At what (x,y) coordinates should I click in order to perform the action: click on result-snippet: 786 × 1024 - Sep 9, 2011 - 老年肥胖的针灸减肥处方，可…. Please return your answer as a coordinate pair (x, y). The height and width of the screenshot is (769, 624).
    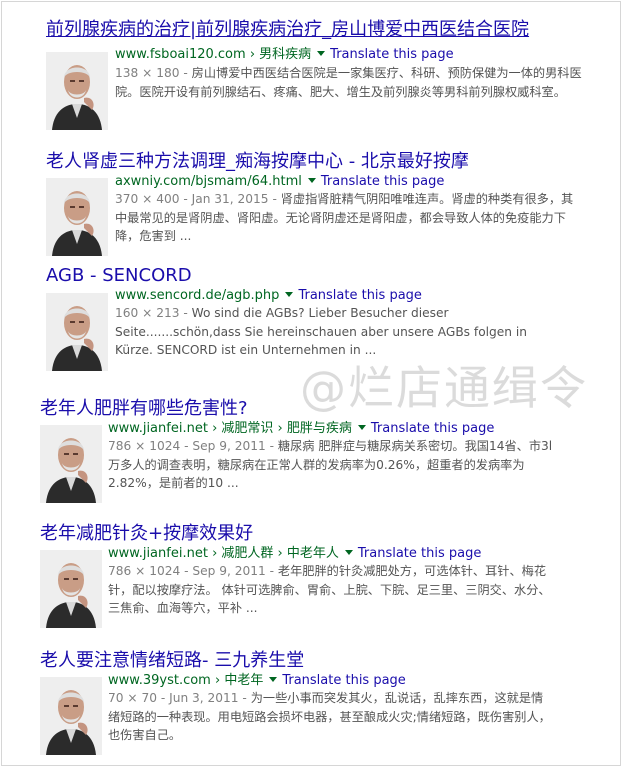
    Looking at the image, I should click on (330, 590).